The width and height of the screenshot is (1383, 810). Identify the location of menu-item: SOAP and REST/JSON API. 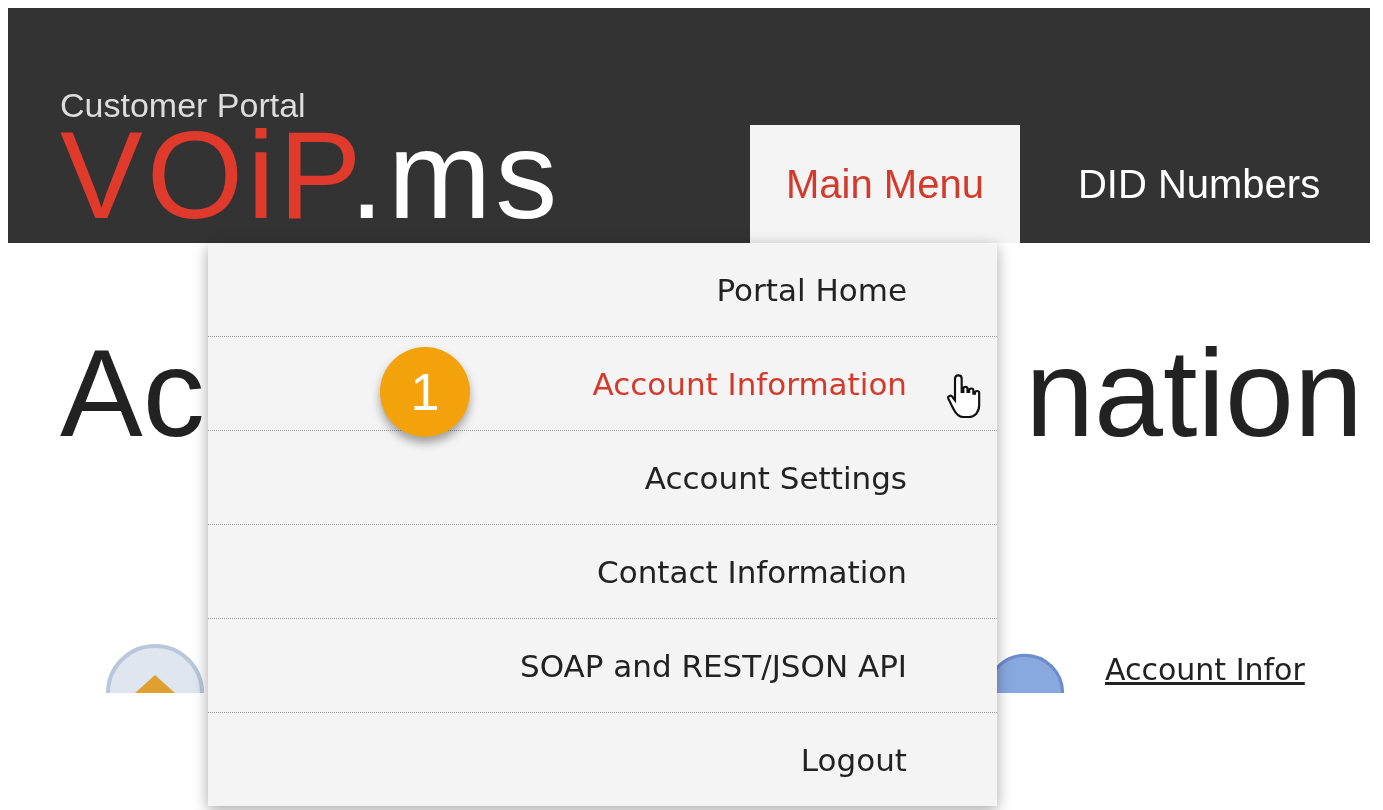
(602, 666).